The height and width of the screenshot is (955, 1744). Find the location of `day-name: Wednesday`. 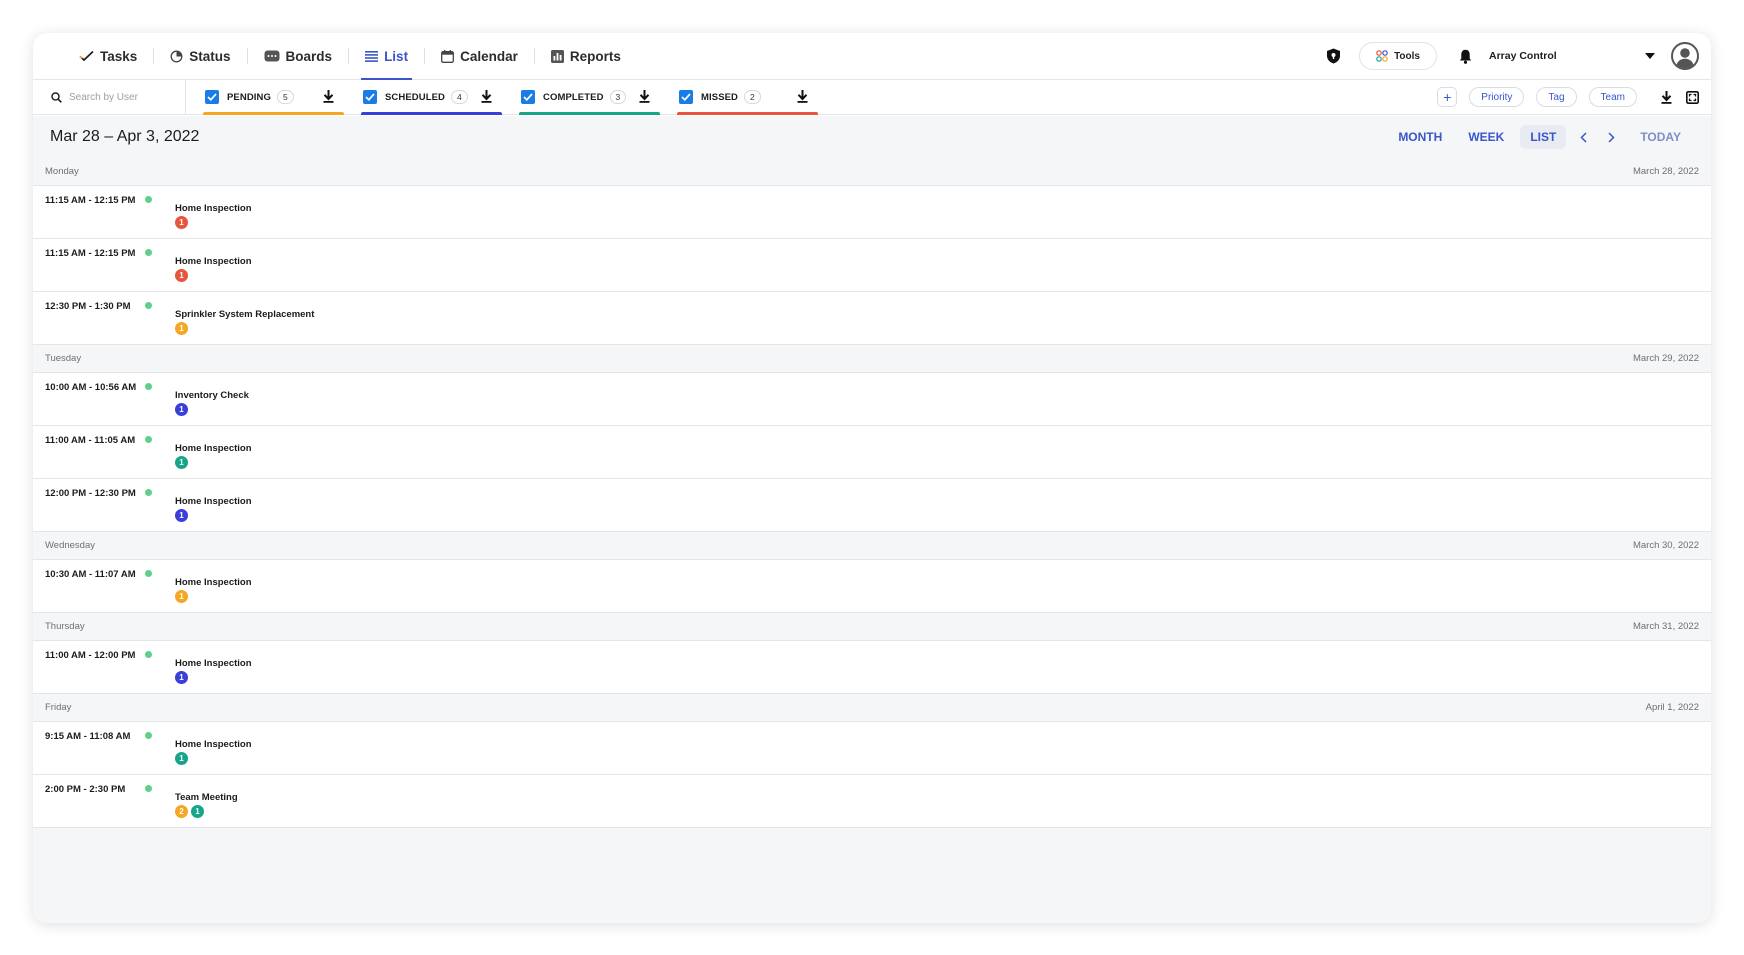

day-name: Wednesday is located at coordinates (70, 545).